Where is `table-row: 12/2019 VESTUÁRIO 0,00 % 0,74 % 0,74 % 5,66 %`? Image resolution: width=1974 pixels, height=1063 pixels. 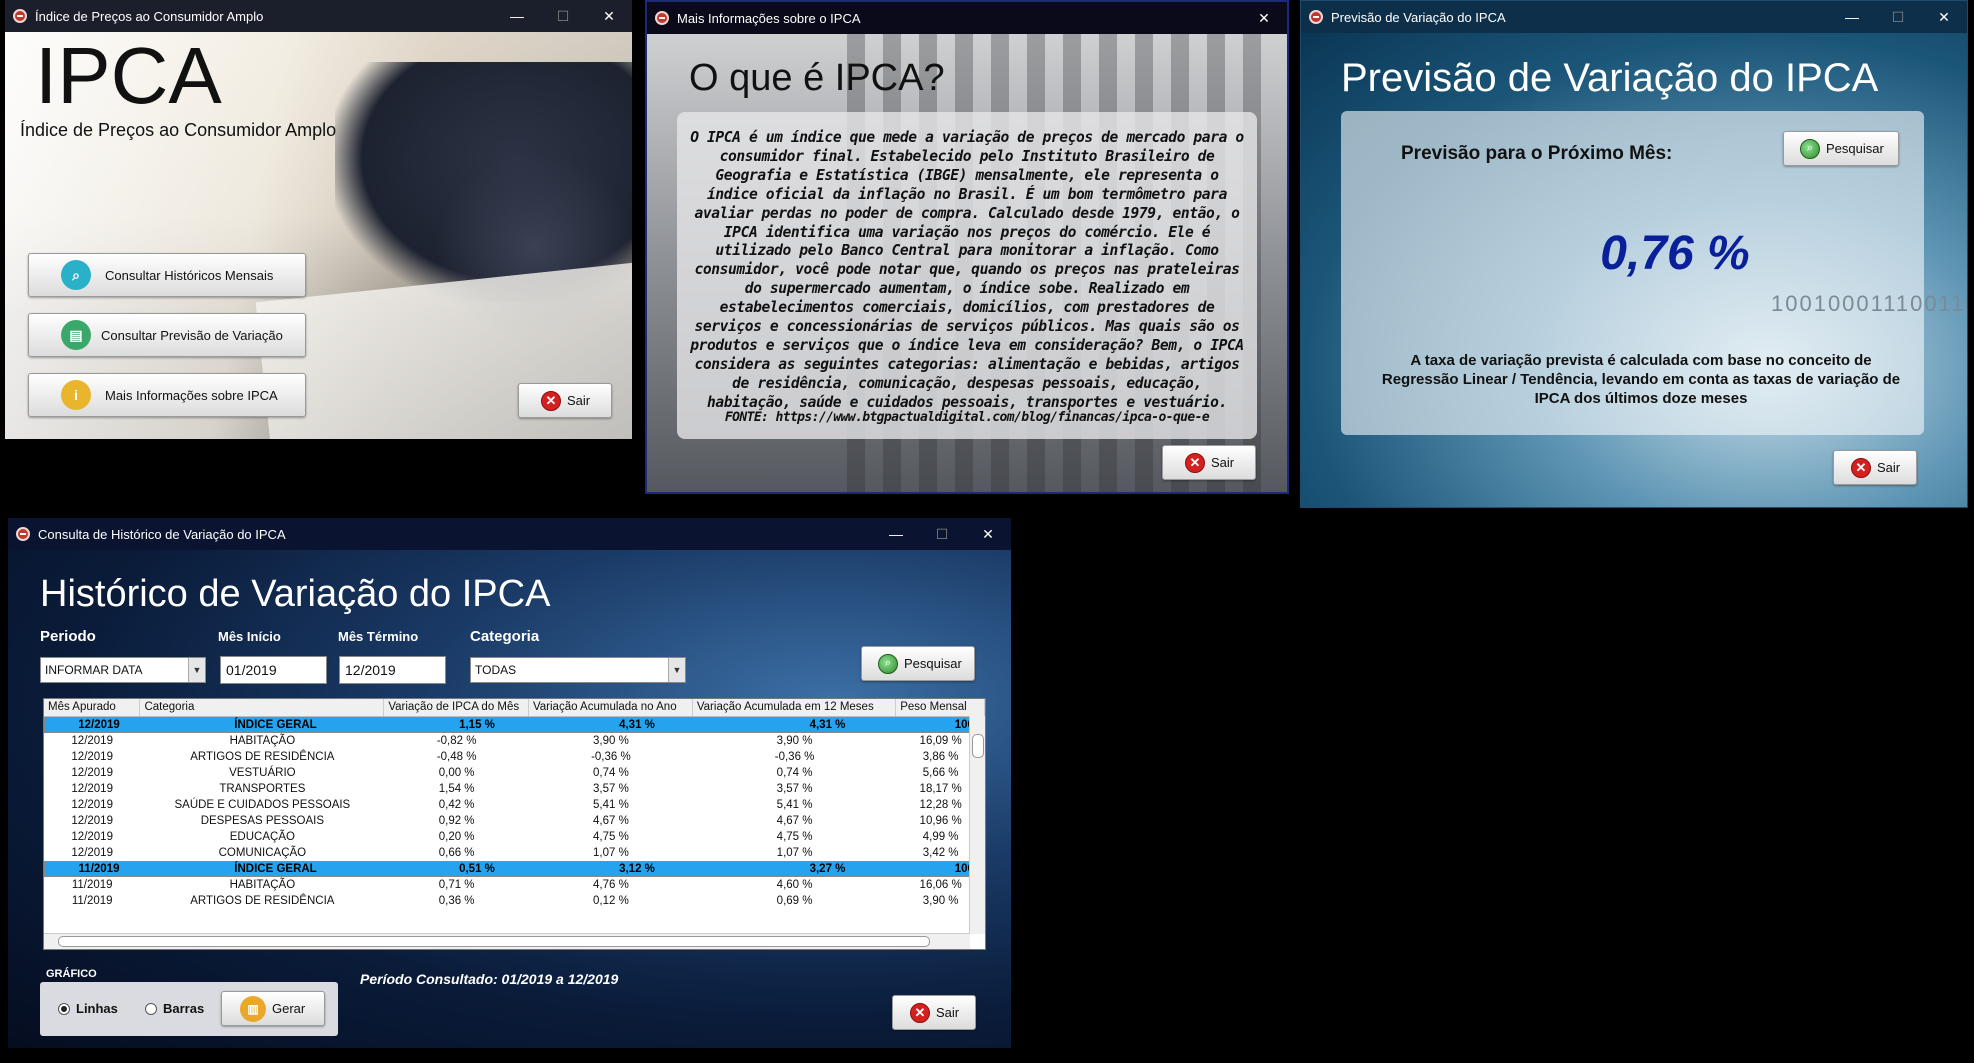
table-row: 12/2019 VESTUÁRIO 0,00 % 0,74 % 0,74 % 5,66 % is located at coordinates (514, 773).